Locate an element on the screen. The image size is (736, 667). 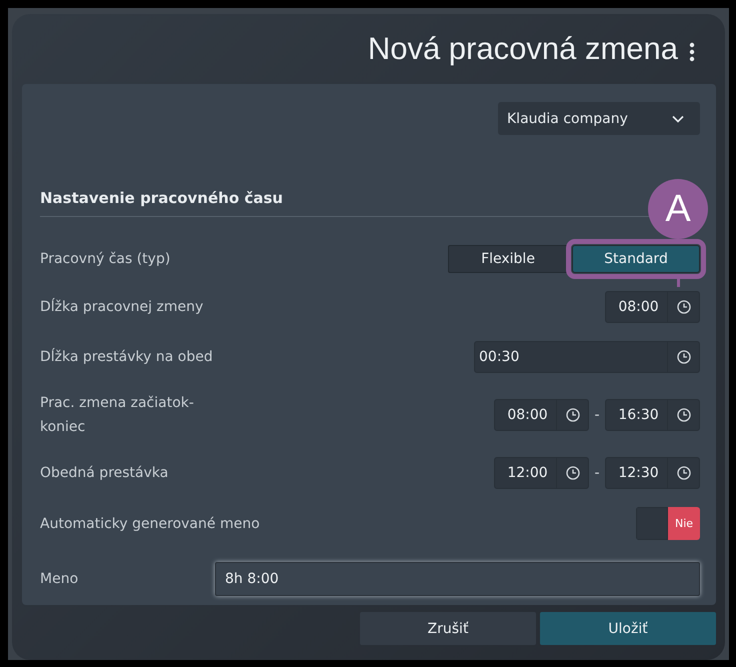
segment-option: Flexible is located at coordinates (508, 259).